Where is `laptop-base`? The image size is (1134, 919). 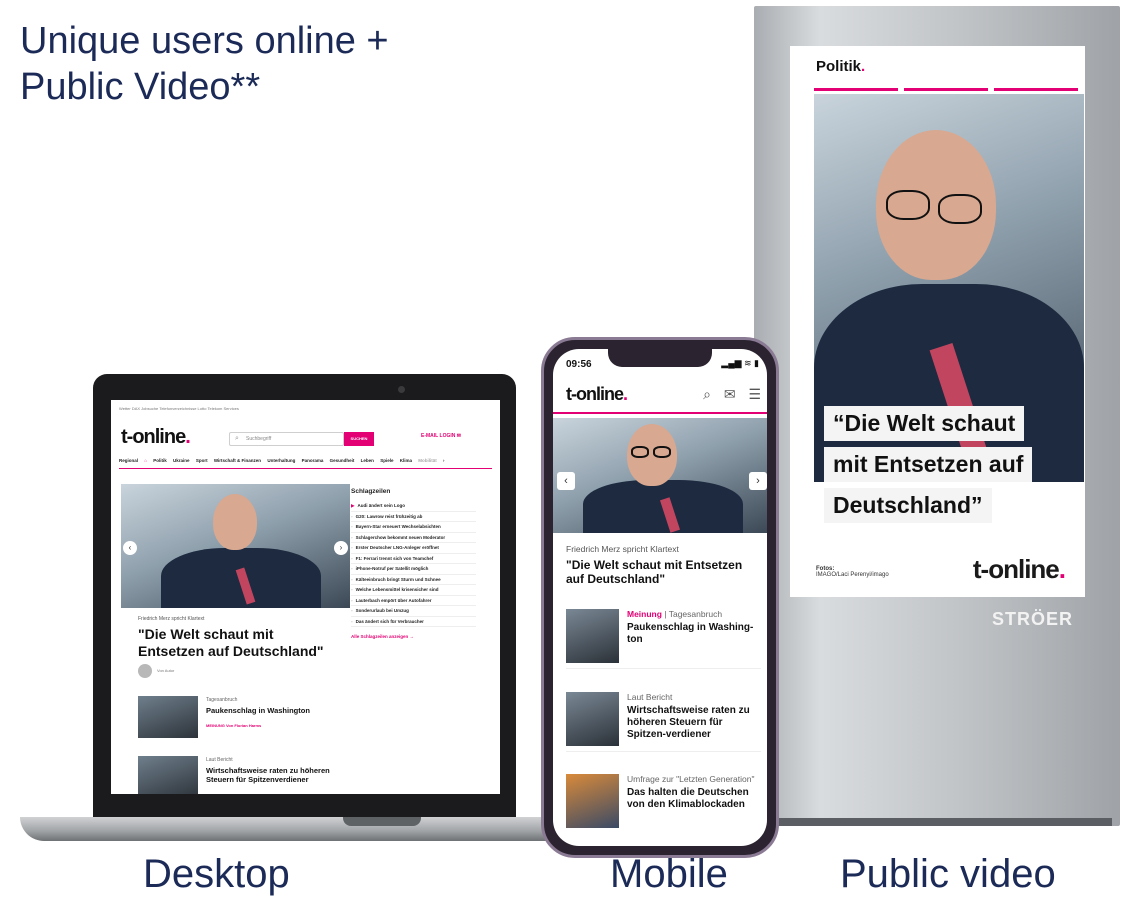 laptop-base is located at coordinates (308, 829).